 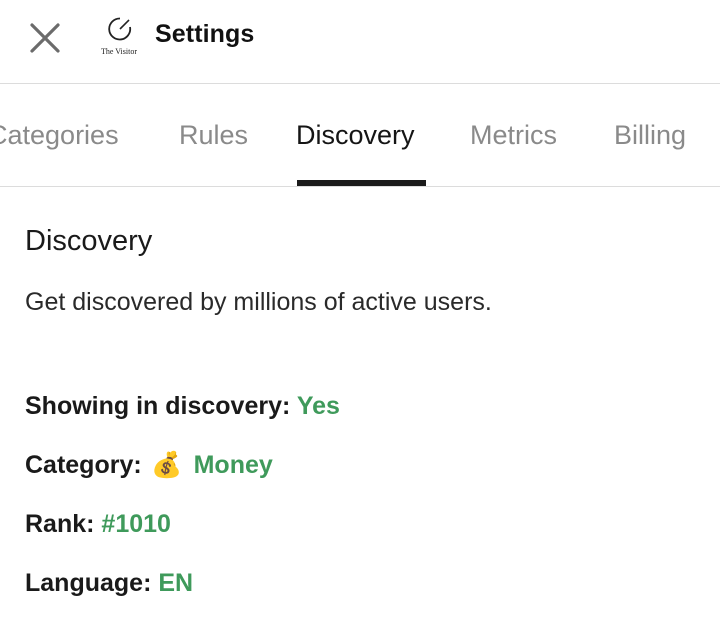 What do you see at coordinates (59, 135) in the screenshot?
I see `tab-categories: Categories` at bounding box center [59, 135].